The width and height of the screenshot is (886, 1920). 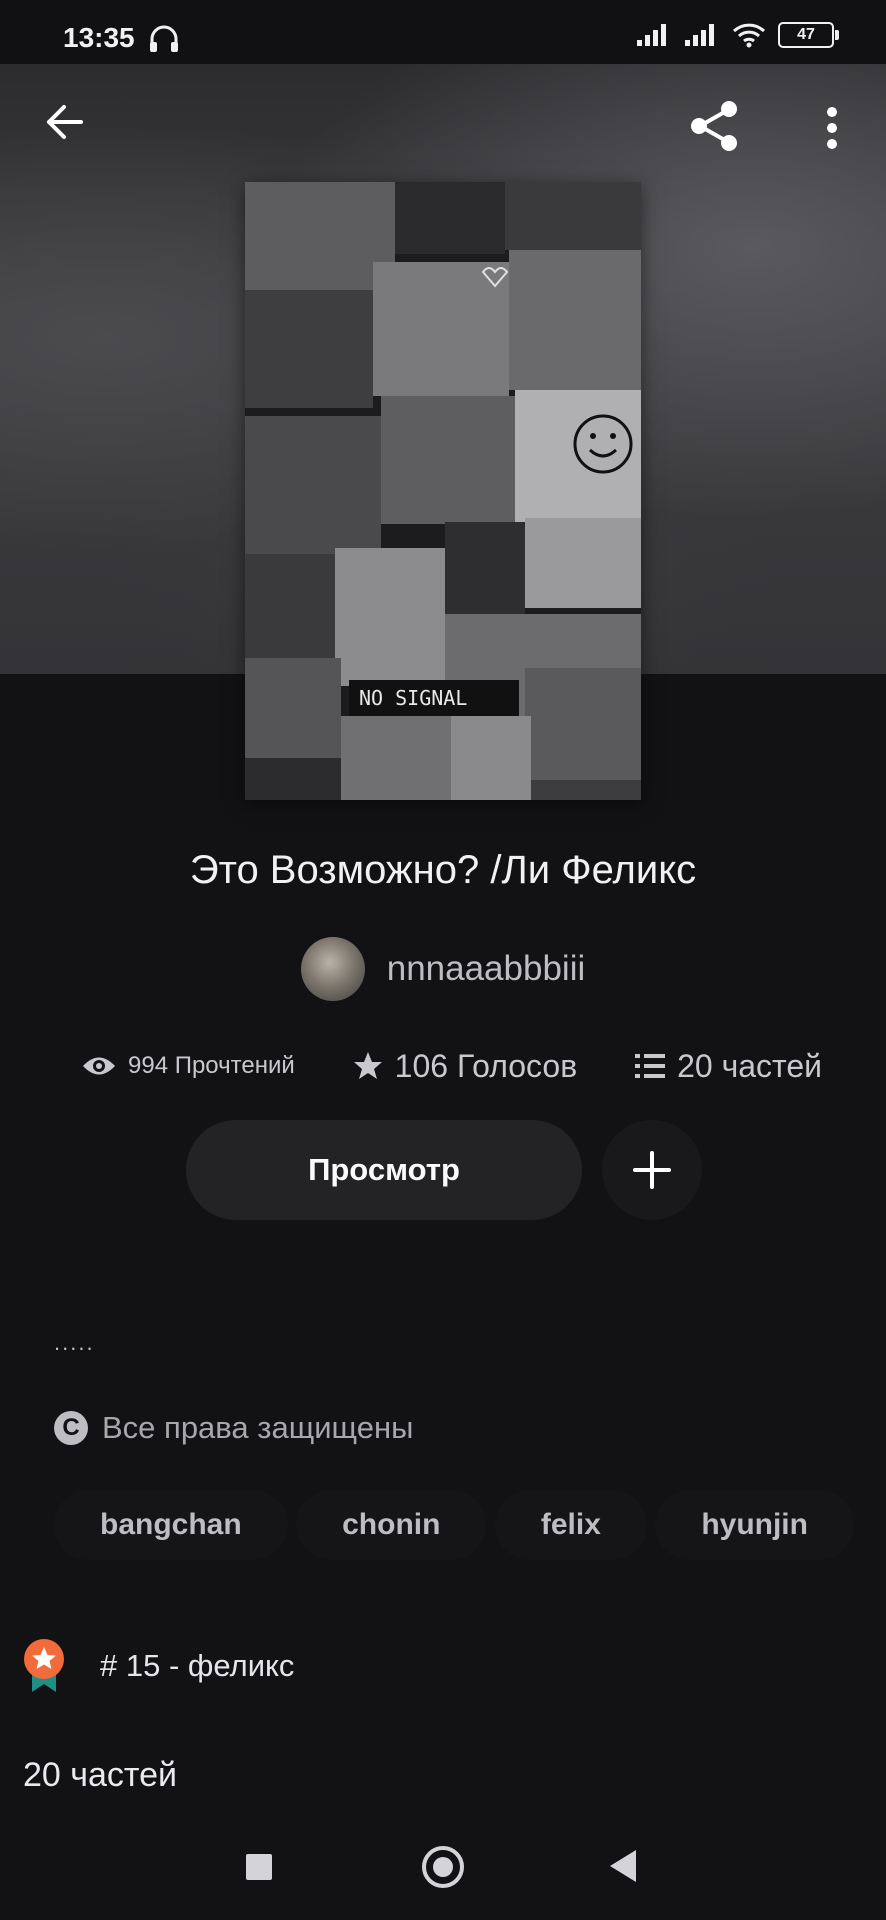 I want to click on story-stats: 994 Прочтений 106 Голосов 20 частей, so click(x=452, y=1066).